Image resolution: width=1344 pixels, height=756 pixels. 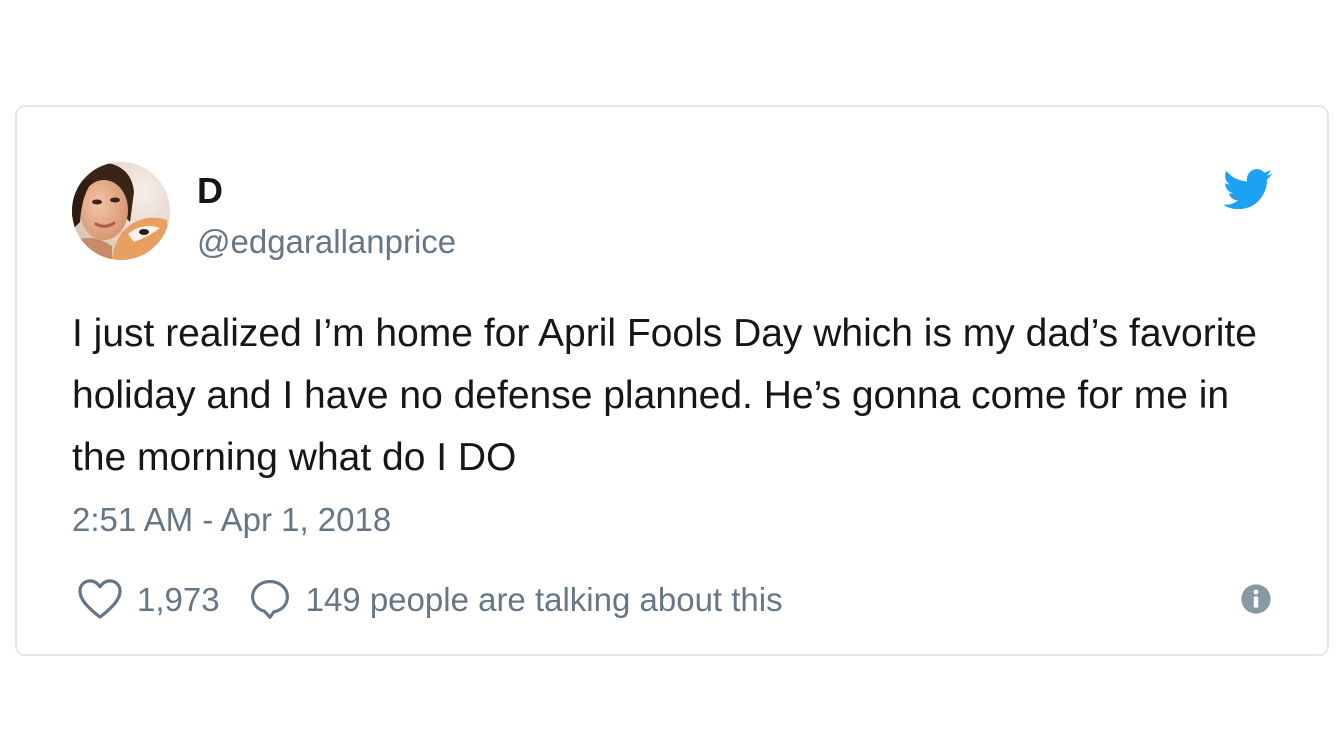 What do you see at coordinates (1256, 599) in the screenshot?
I see `info-icon` at bounding box center [1256, 599].